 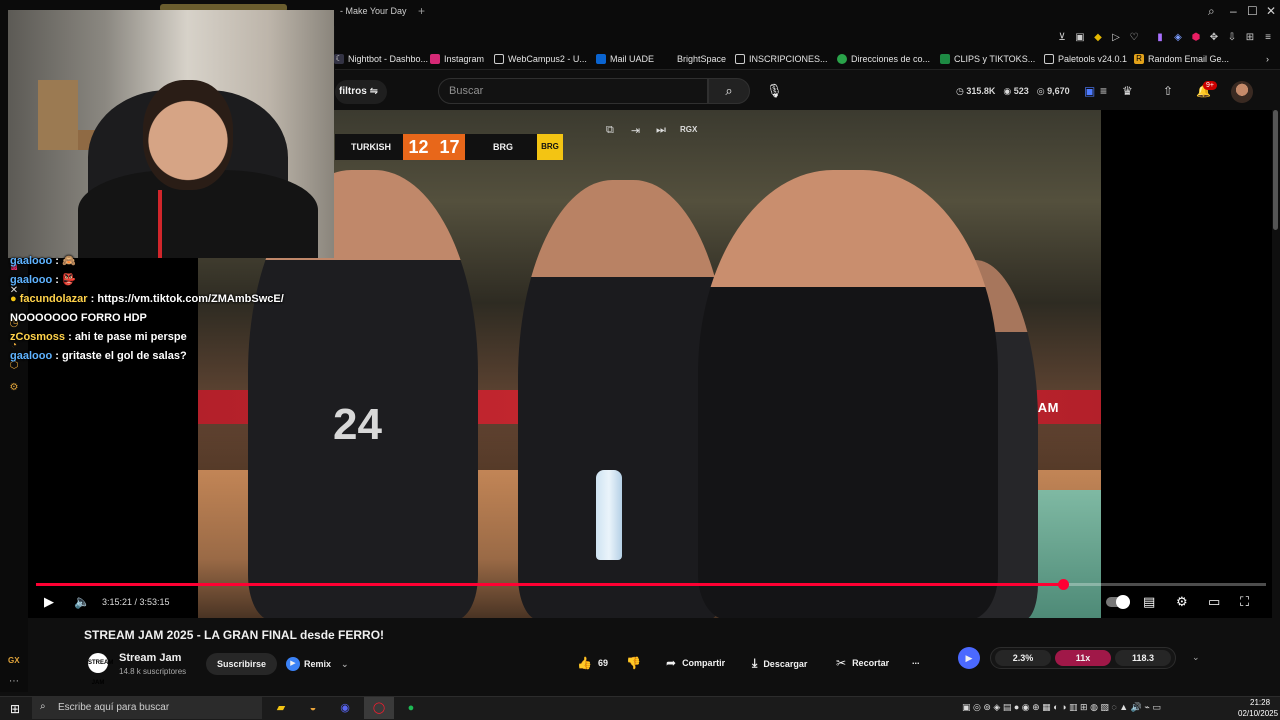 What do you see at coordinates (1160, 38) in the screenshot?
I see `twitch-icon: ▮` at bounding box center [1160, 38].